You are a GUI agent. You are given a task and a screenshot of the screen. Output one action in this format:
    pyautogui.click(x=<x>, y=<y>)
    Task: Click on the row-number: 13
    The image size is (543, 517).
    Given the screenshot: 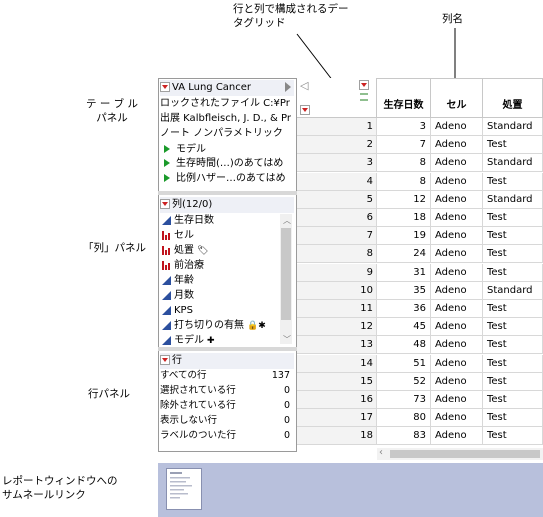 What is the action you would take?
    pyautogui.click(x=337, y=345)
    